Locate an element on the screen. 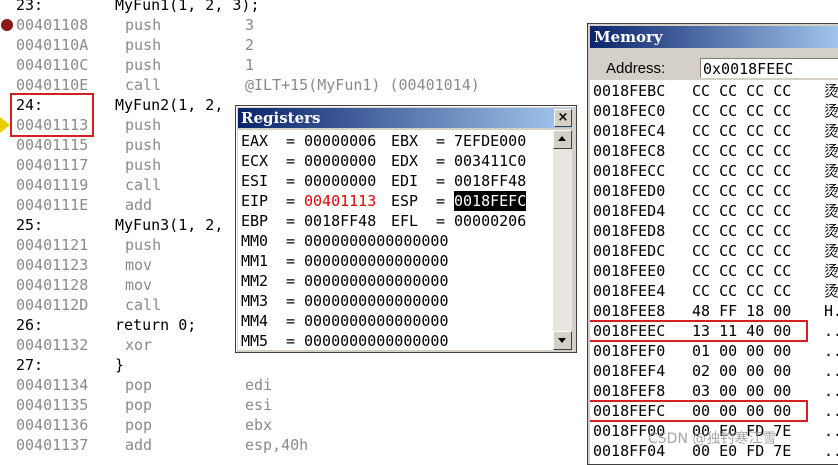 This screenshot has width=838, height=465. register-row: ESI = 00000000 EDI = 0018FF48 is located at coordinates (397, 181).